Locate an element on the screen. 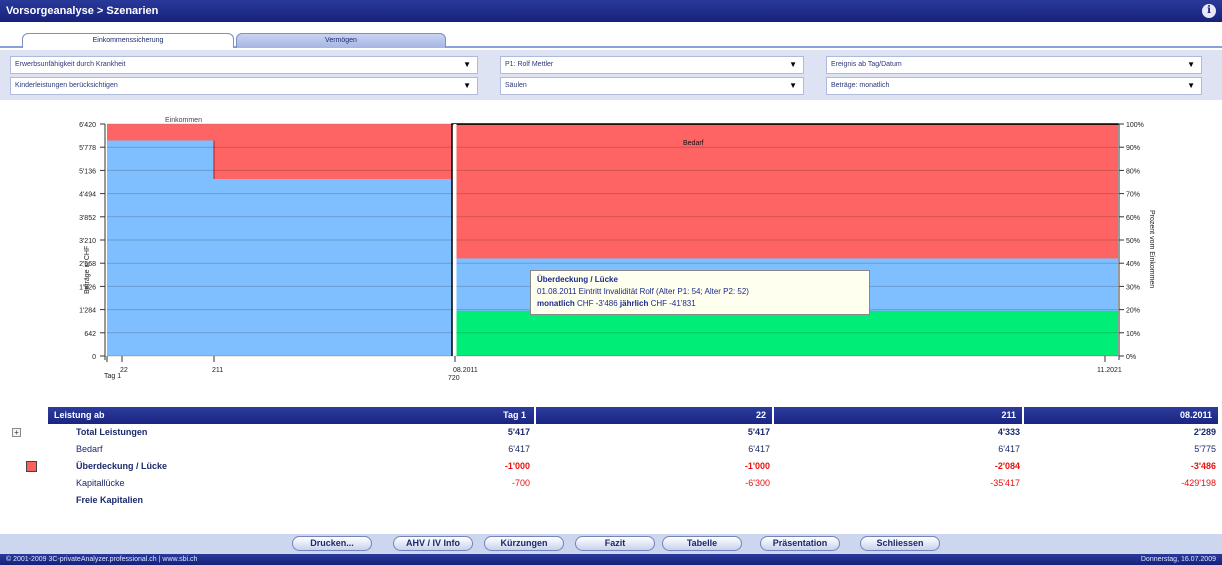  bedarf-label: Bedarf is located at coordinates (693, 143).